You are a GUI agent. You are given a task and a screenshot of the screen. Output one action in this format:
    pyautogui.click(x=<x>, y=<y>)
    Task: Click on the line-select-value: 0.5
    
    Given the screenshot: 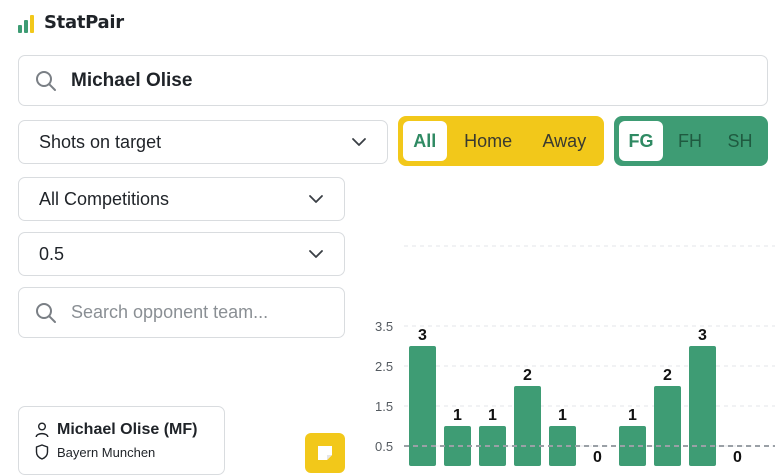 What is the action you would take?
    pyautogui.click(x=52, y=253)
    